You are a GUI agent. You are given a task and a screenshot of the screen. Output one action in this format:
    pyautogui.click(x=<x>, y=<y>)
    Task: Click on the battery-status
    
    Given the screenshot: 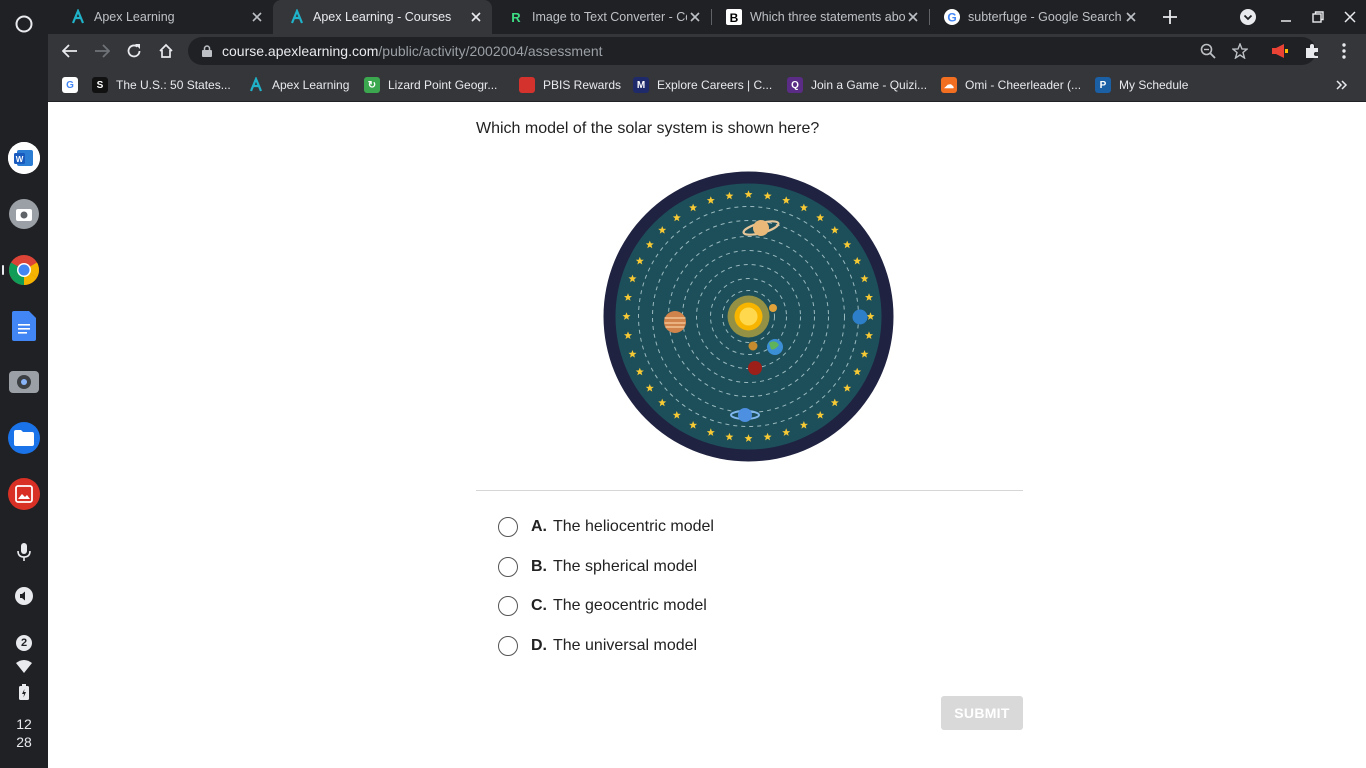 What is the action you would take?
    pyautogui.click(x=24, y=692)
    